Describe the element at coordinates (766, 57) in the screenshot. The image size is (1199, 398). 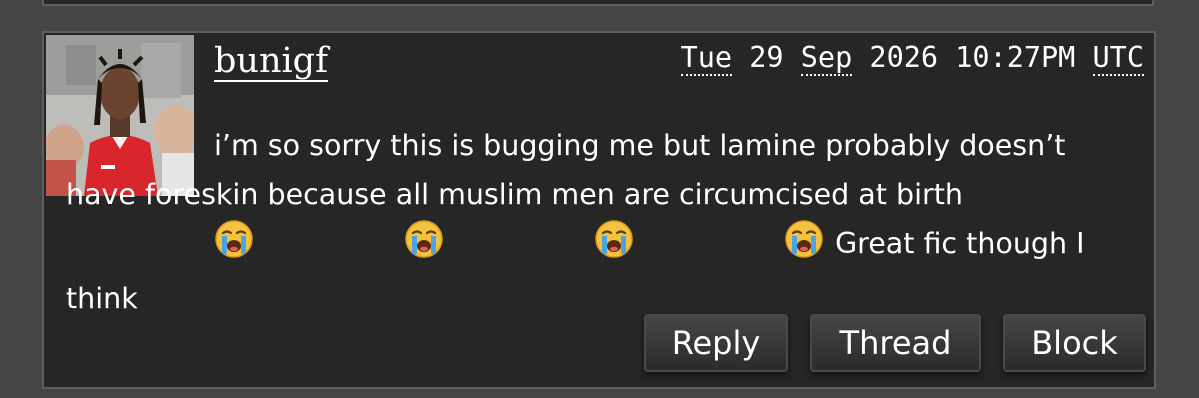
I see `timestamp-day: 29` at that location.